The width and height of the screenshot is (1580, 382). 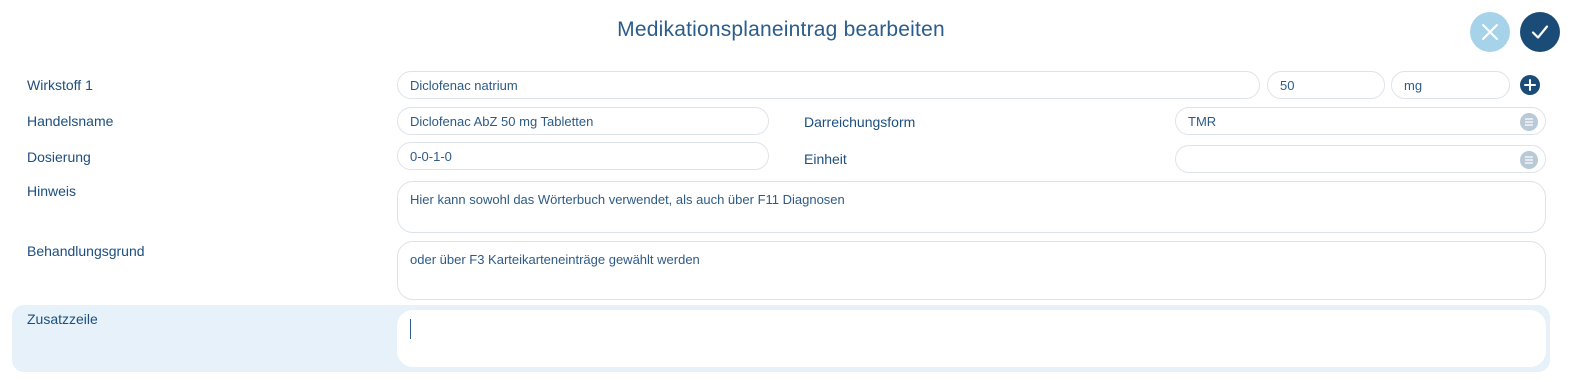 I want to click on close-icon, so click(x=1490, y=32).